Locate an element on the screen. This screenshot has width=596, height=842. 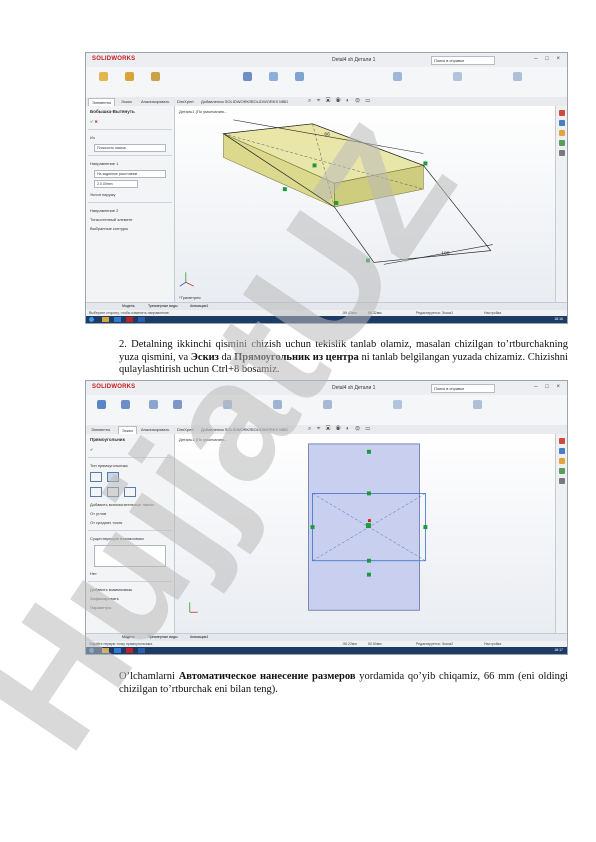
rectangle-type-buttons is located at coordinates (130, 477).